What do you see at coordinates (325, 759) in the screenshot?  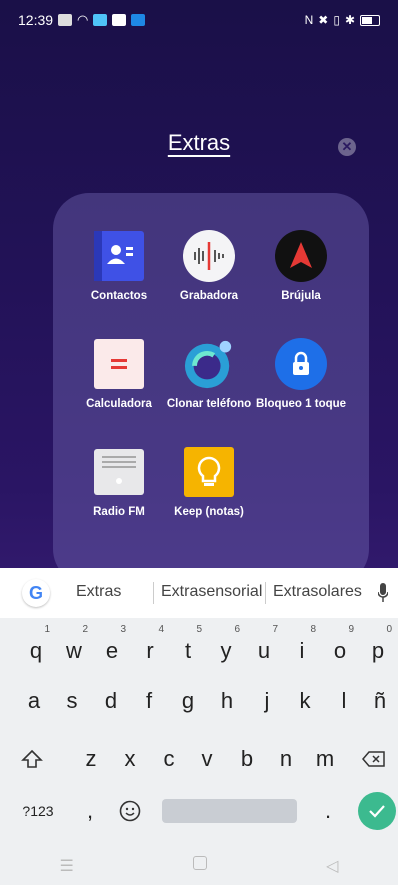 I see `key-m: m` at bounding box center [325, 759].